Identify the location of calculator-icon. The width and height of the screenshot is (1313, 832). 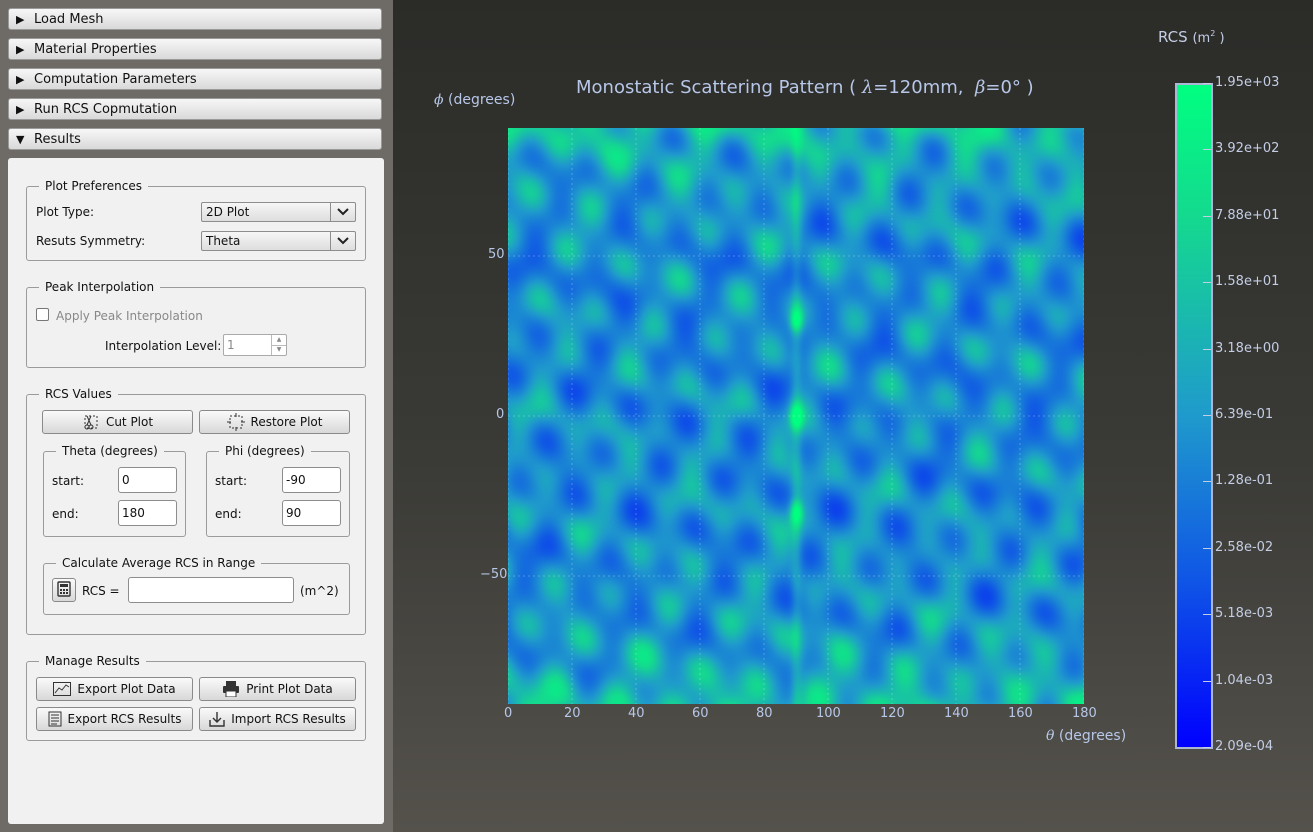
(64, 590).